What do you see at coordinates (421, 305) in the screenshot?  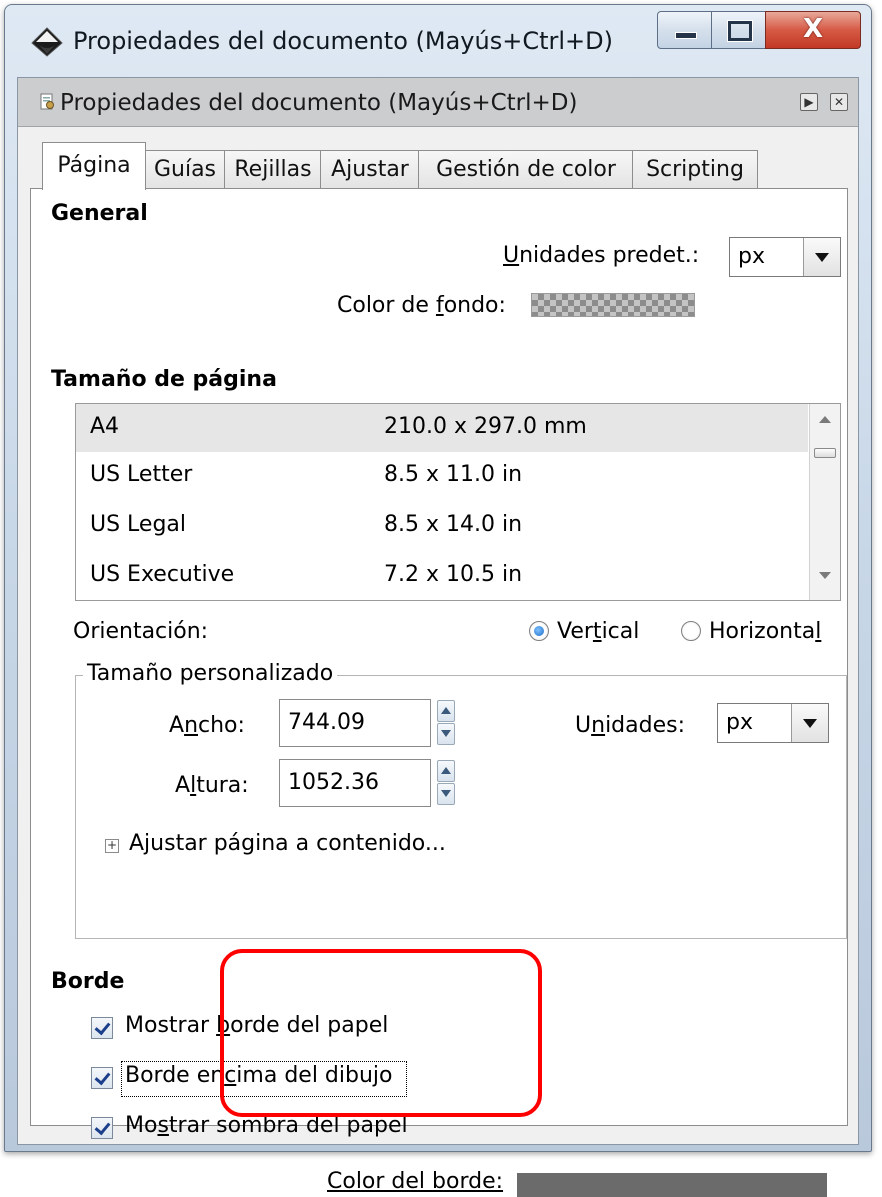 I see `background-color-label: Color de fondo:` at bounding box center [421, 305].